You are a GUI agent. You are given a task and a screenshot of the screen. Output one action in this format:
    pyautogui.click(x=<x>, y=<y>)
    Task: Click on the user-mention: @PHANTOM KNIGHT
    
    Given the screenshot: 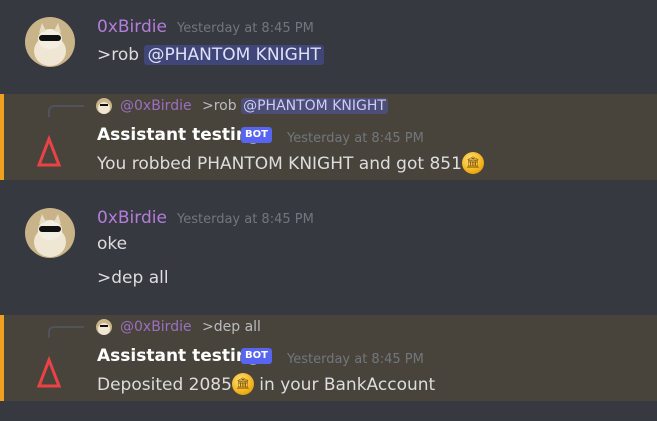 What is the action you would take?
    pyautogui.click(x=234, y=55)
    